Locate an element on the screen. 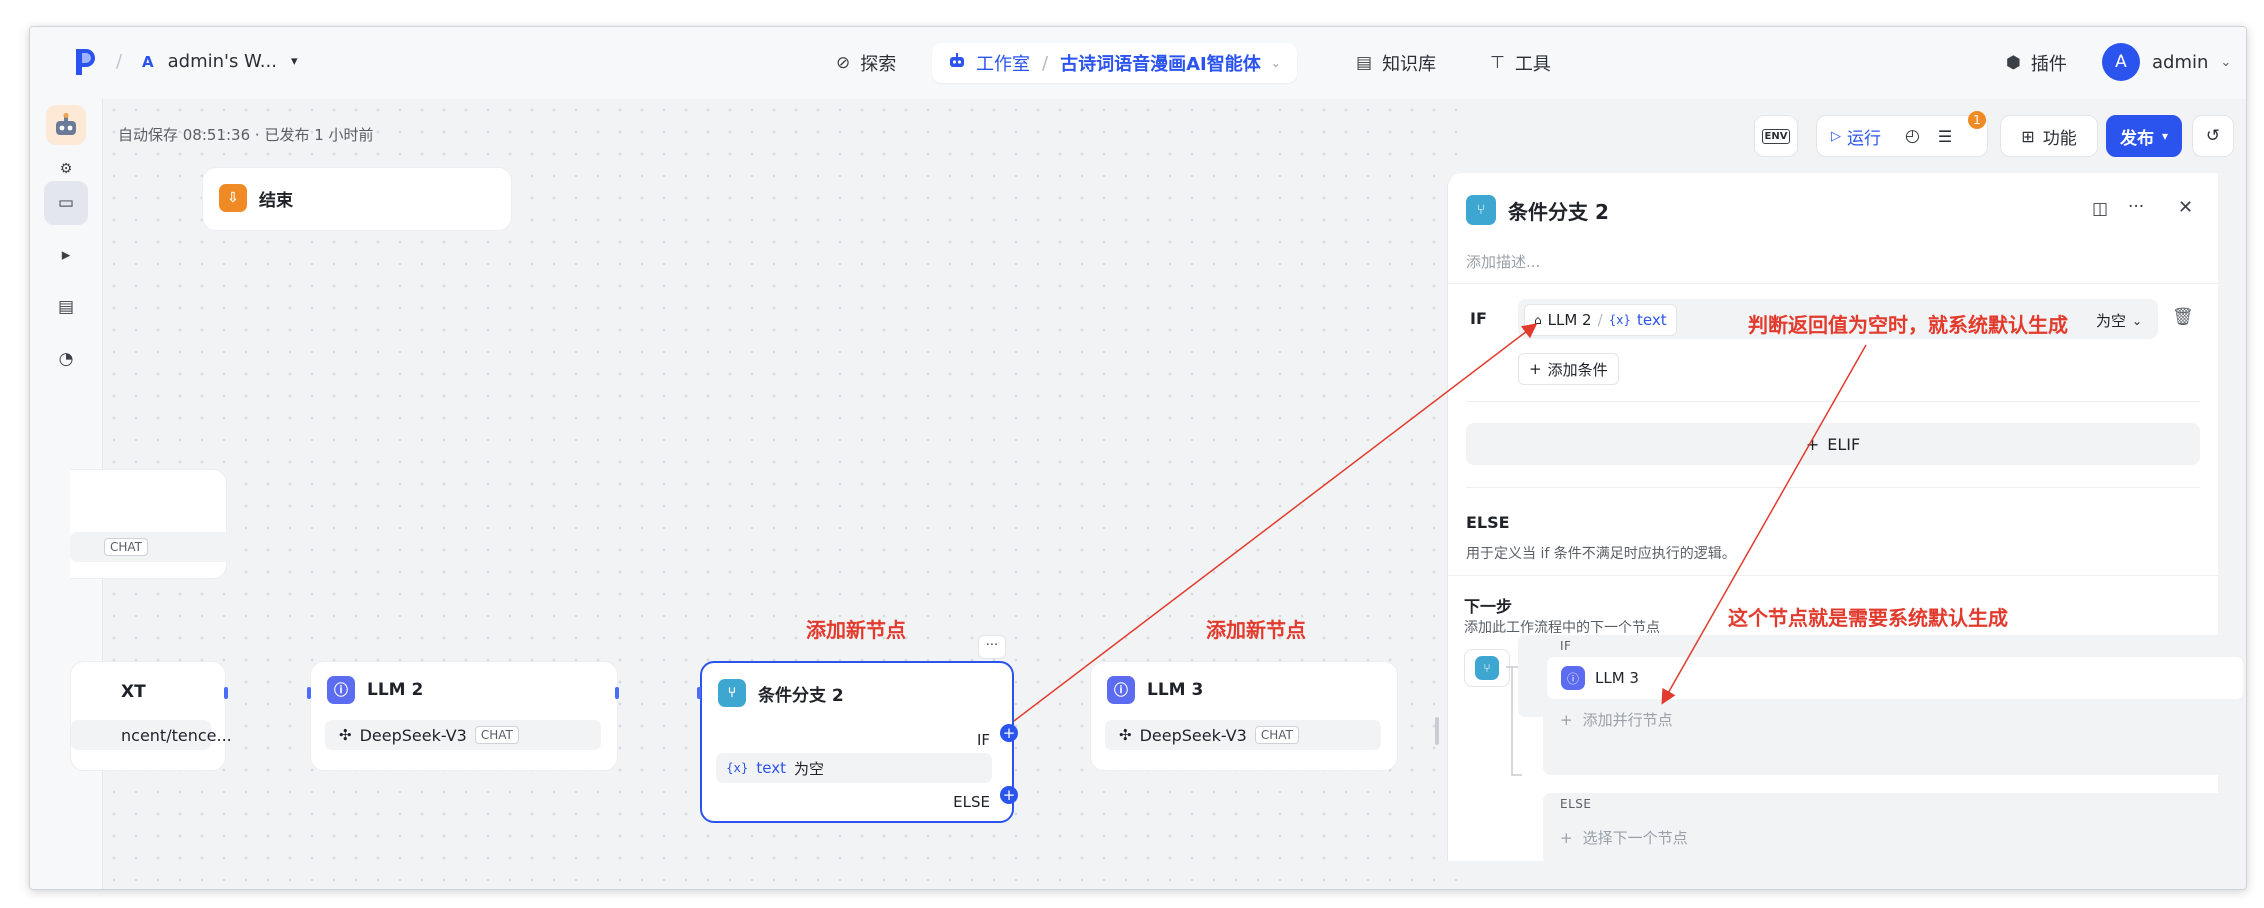 The width and height of the screenshot is (2264, 908). checklist-icon: ☰ is located at coordinates (1945, 136).